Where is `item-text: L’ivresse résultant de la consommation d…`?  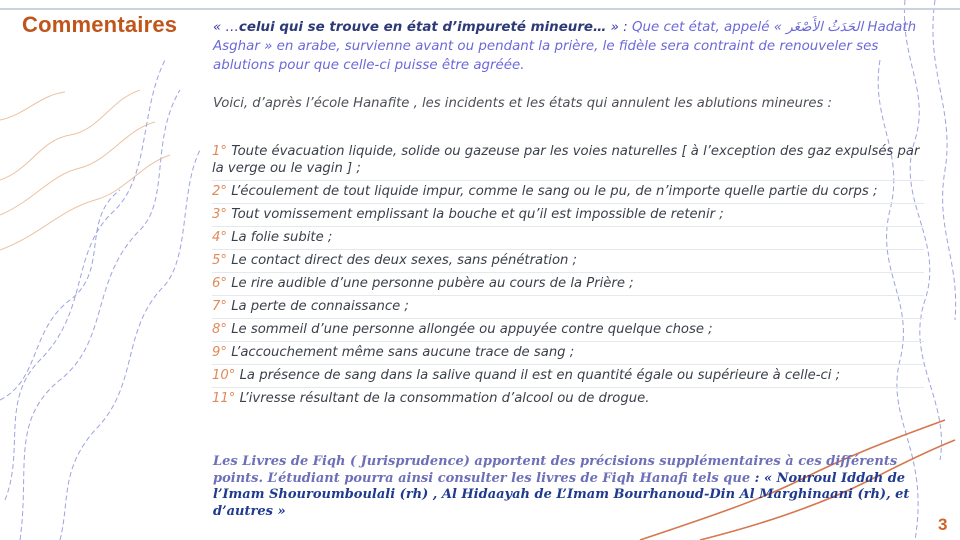
item-text: L’ivresse résultant de la consommation d… is located at coordinates (444, 398).